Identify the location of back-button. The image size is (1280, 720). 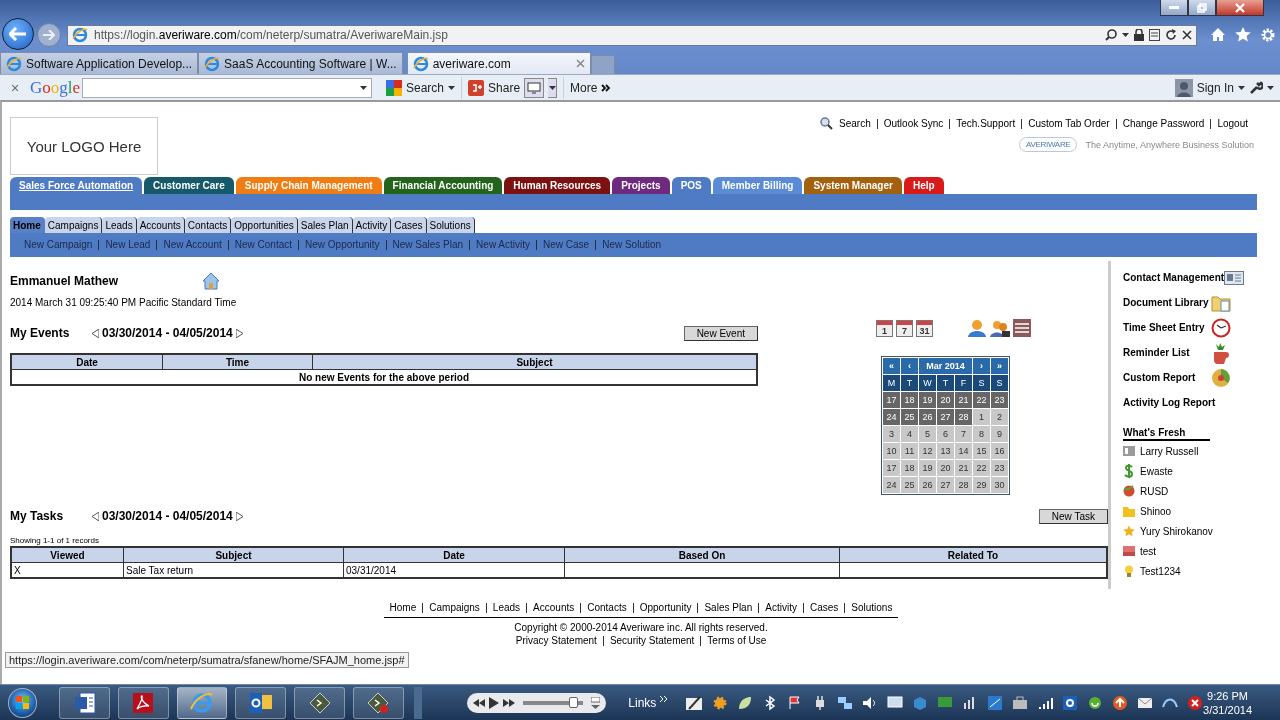
(18, 34).